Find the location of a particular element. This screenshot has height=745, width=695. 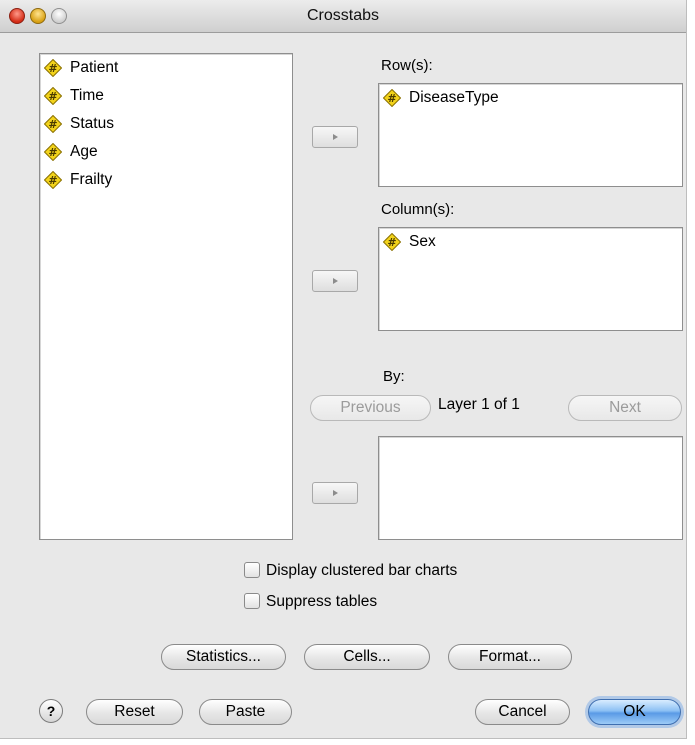

previous-layer-button: Previous is located at coordinates (370, 408).